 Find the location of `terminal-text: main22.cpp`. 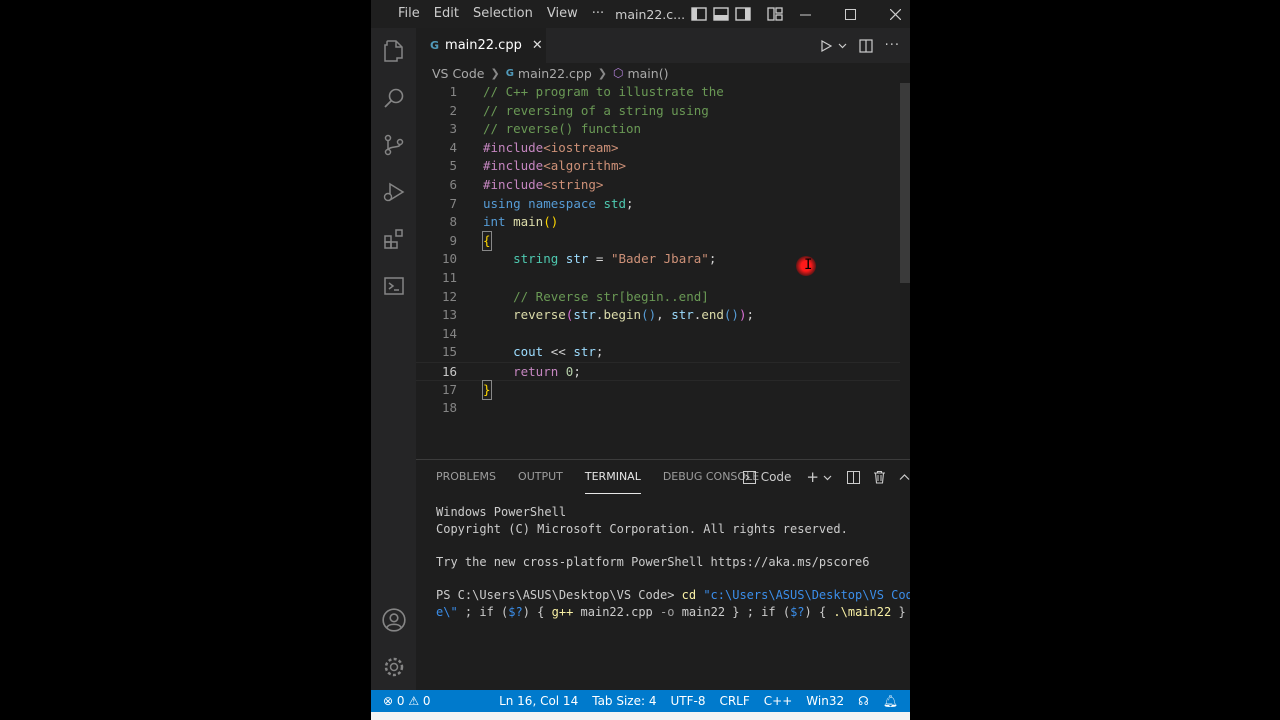

terminal-text: main22.cpp is located at coordinates (617, 611).